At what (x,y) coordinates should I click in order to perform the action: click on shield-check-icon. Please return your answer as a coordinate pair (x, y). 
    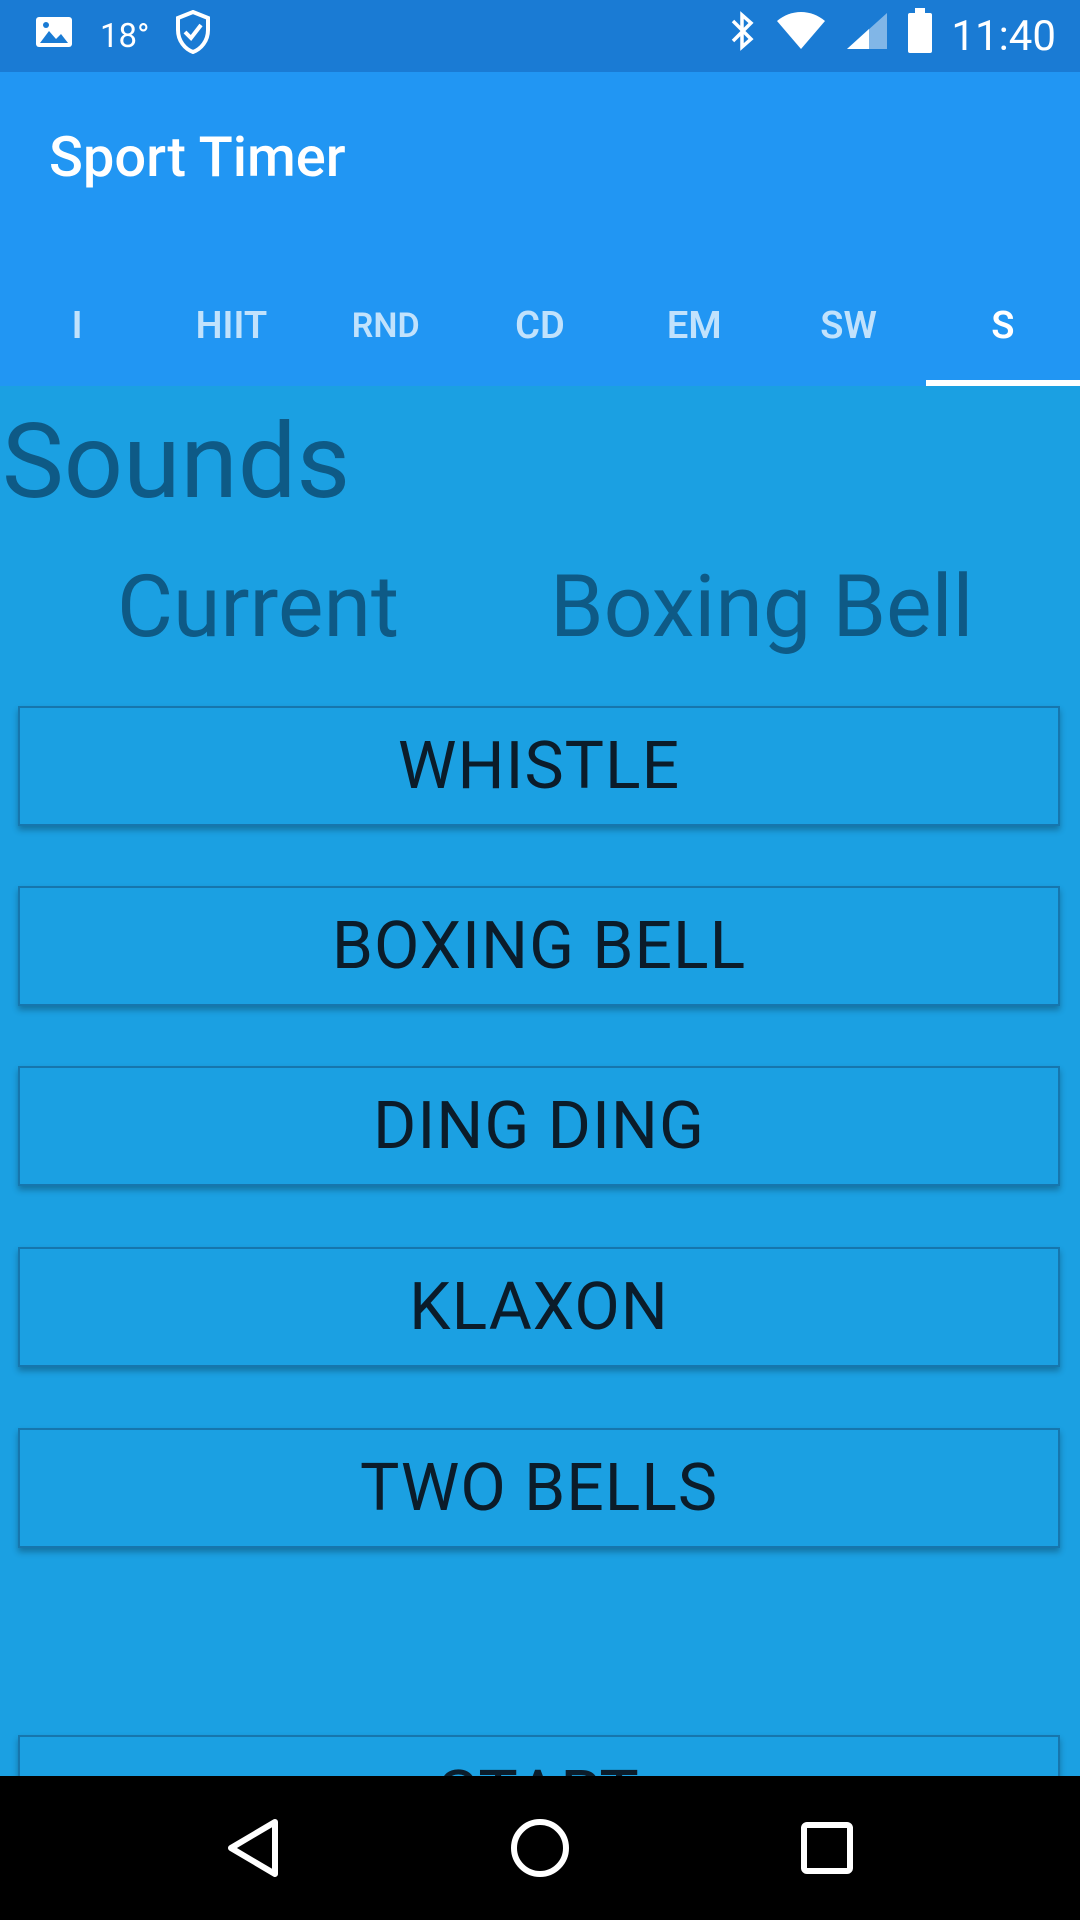
    Looking at the image, I should click on (193, 36).